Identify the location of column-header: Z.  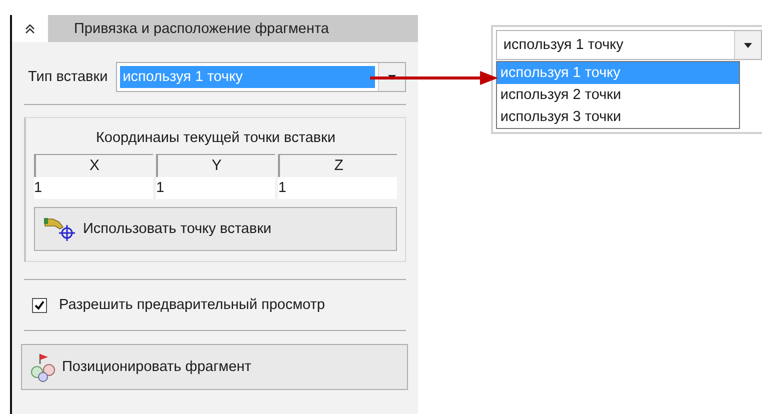
(338, 165).